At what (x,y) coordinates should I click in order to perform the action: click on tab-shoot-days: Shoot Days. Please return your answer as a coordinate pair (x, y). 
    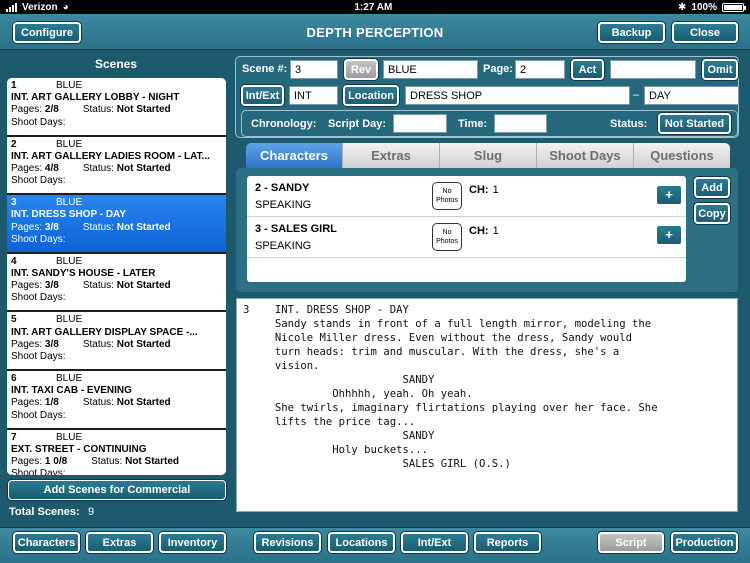
    Looking at the image, I should click on (584, 156).